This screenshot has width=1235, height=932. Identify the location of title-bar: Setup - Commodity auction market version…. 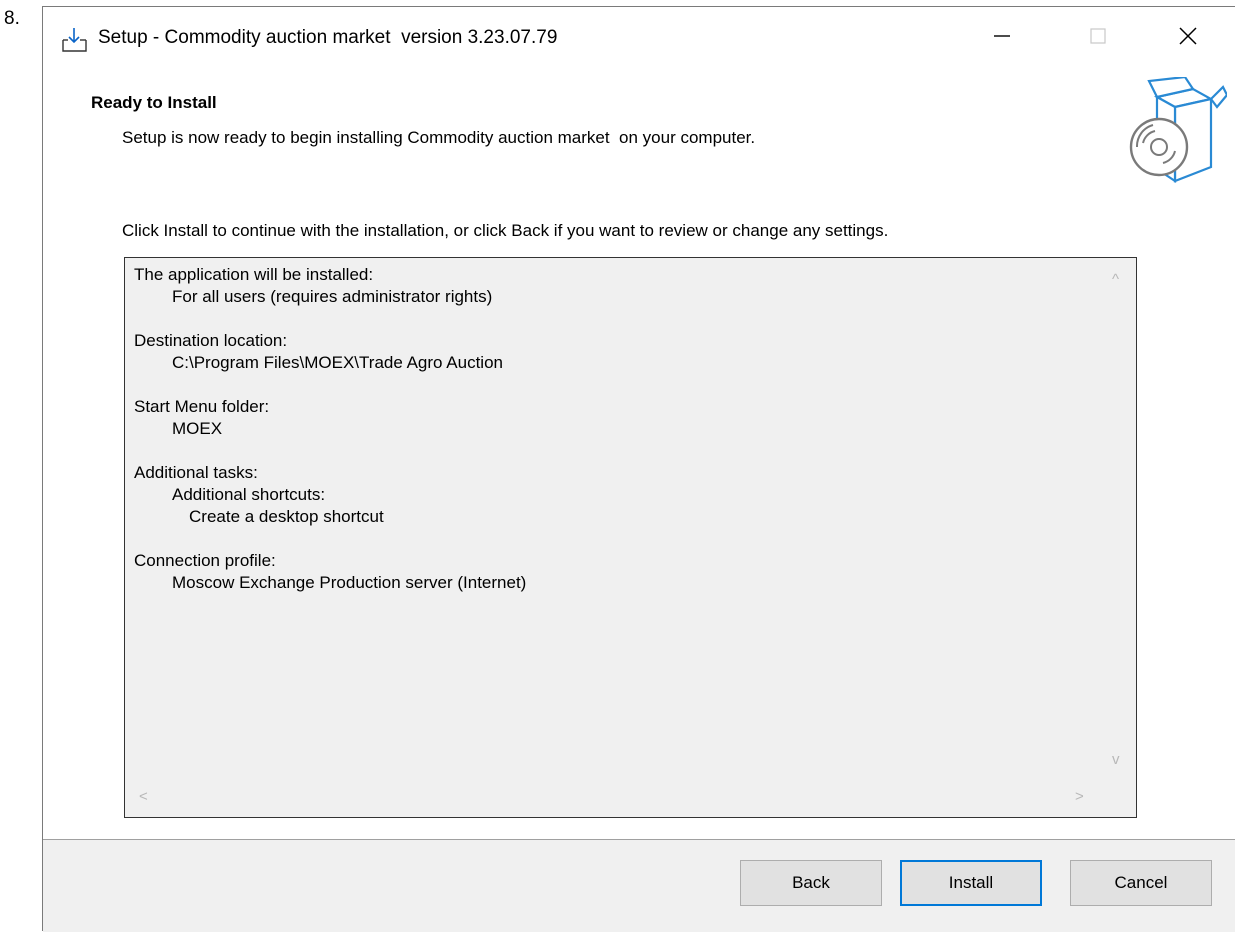
(639, 38).